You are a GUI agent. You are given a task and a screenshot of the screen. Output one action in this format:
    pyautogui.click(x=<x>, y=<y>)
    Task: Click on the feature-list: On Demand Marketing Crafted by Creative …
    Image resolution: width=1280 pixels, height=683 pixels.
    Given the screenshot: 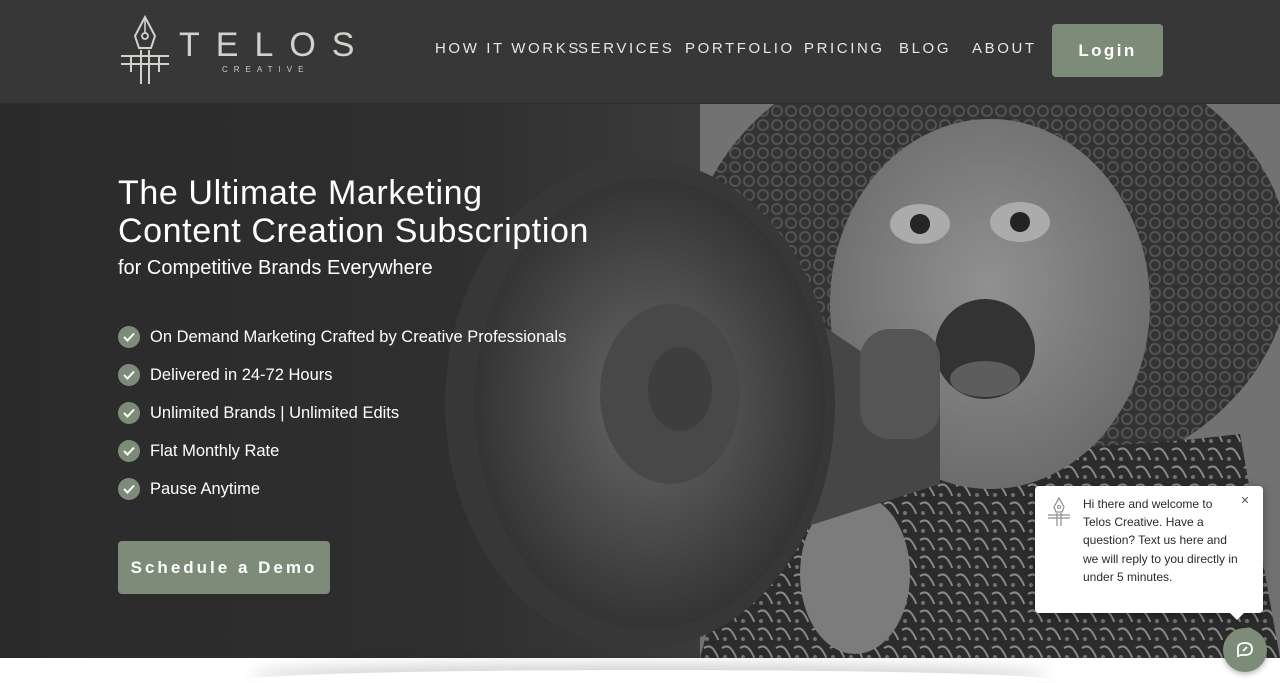 What is the action you would take?
    pyautogui.click(x=342, y=421)
    